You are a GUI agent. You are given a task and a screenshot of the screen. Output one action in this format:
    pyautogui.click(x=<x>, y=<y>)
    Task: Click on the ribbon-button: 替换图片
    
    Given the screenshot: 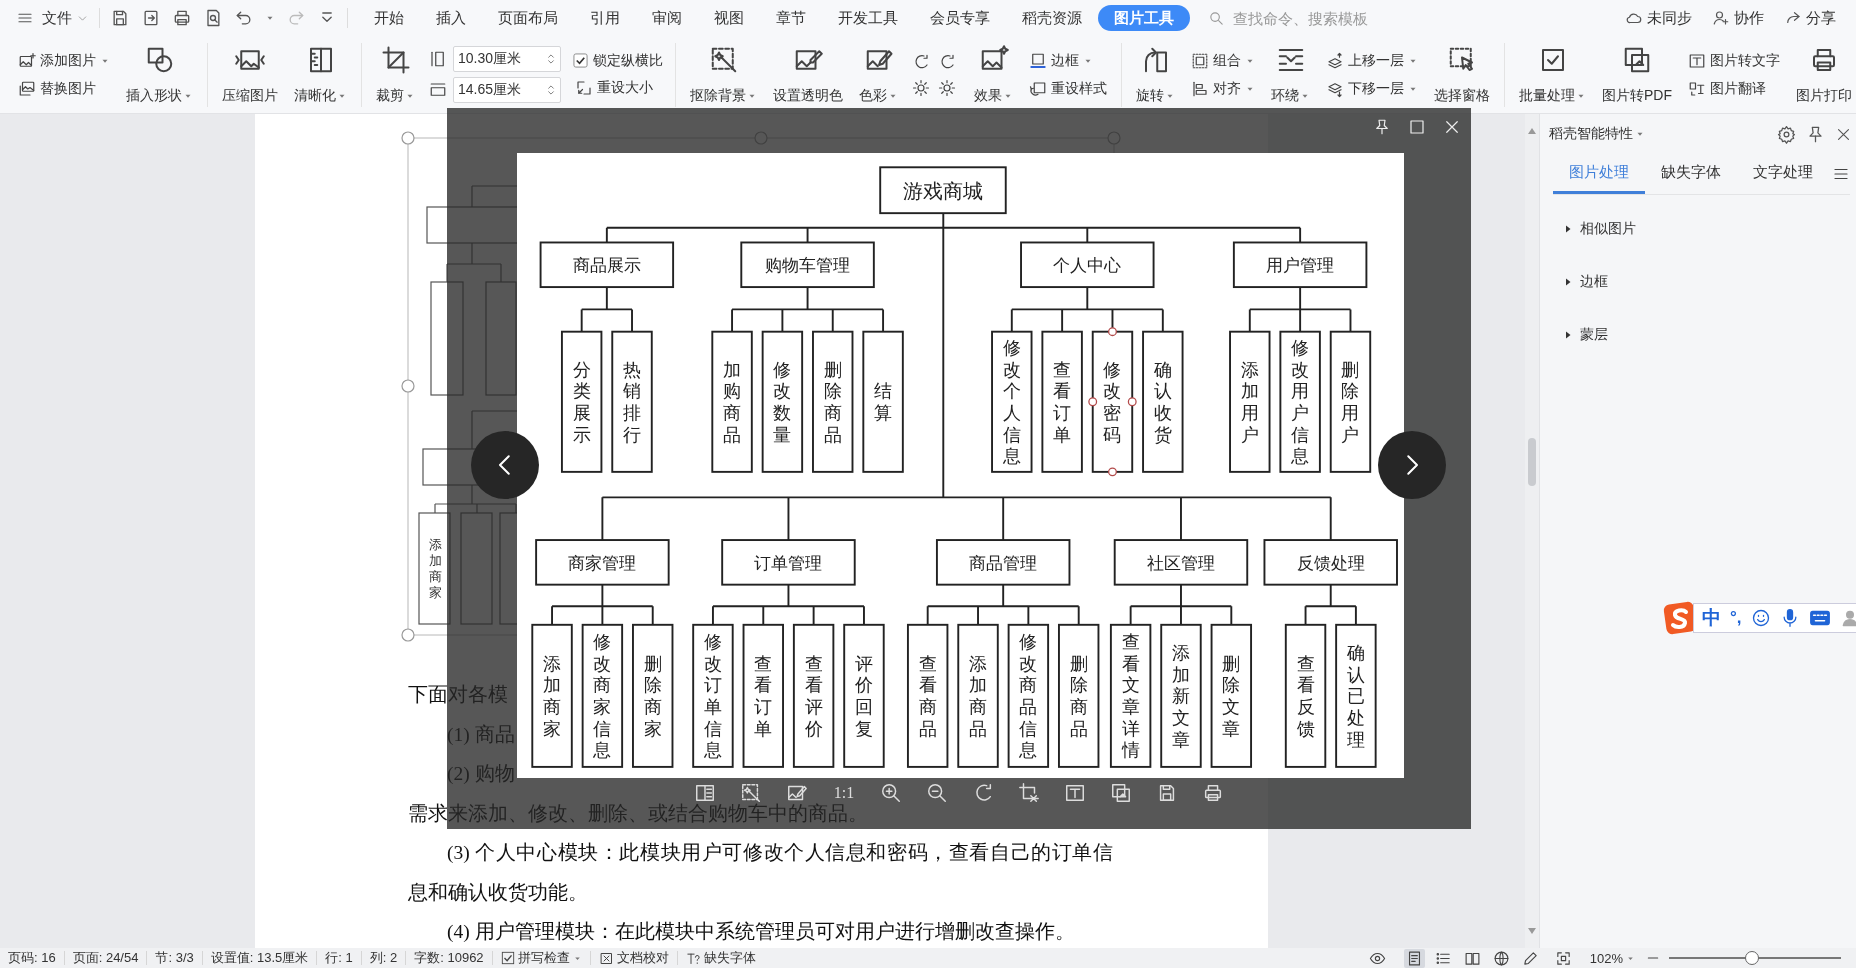 What is the action you would take?
    pyautogui.click(x=64, y=88)
    